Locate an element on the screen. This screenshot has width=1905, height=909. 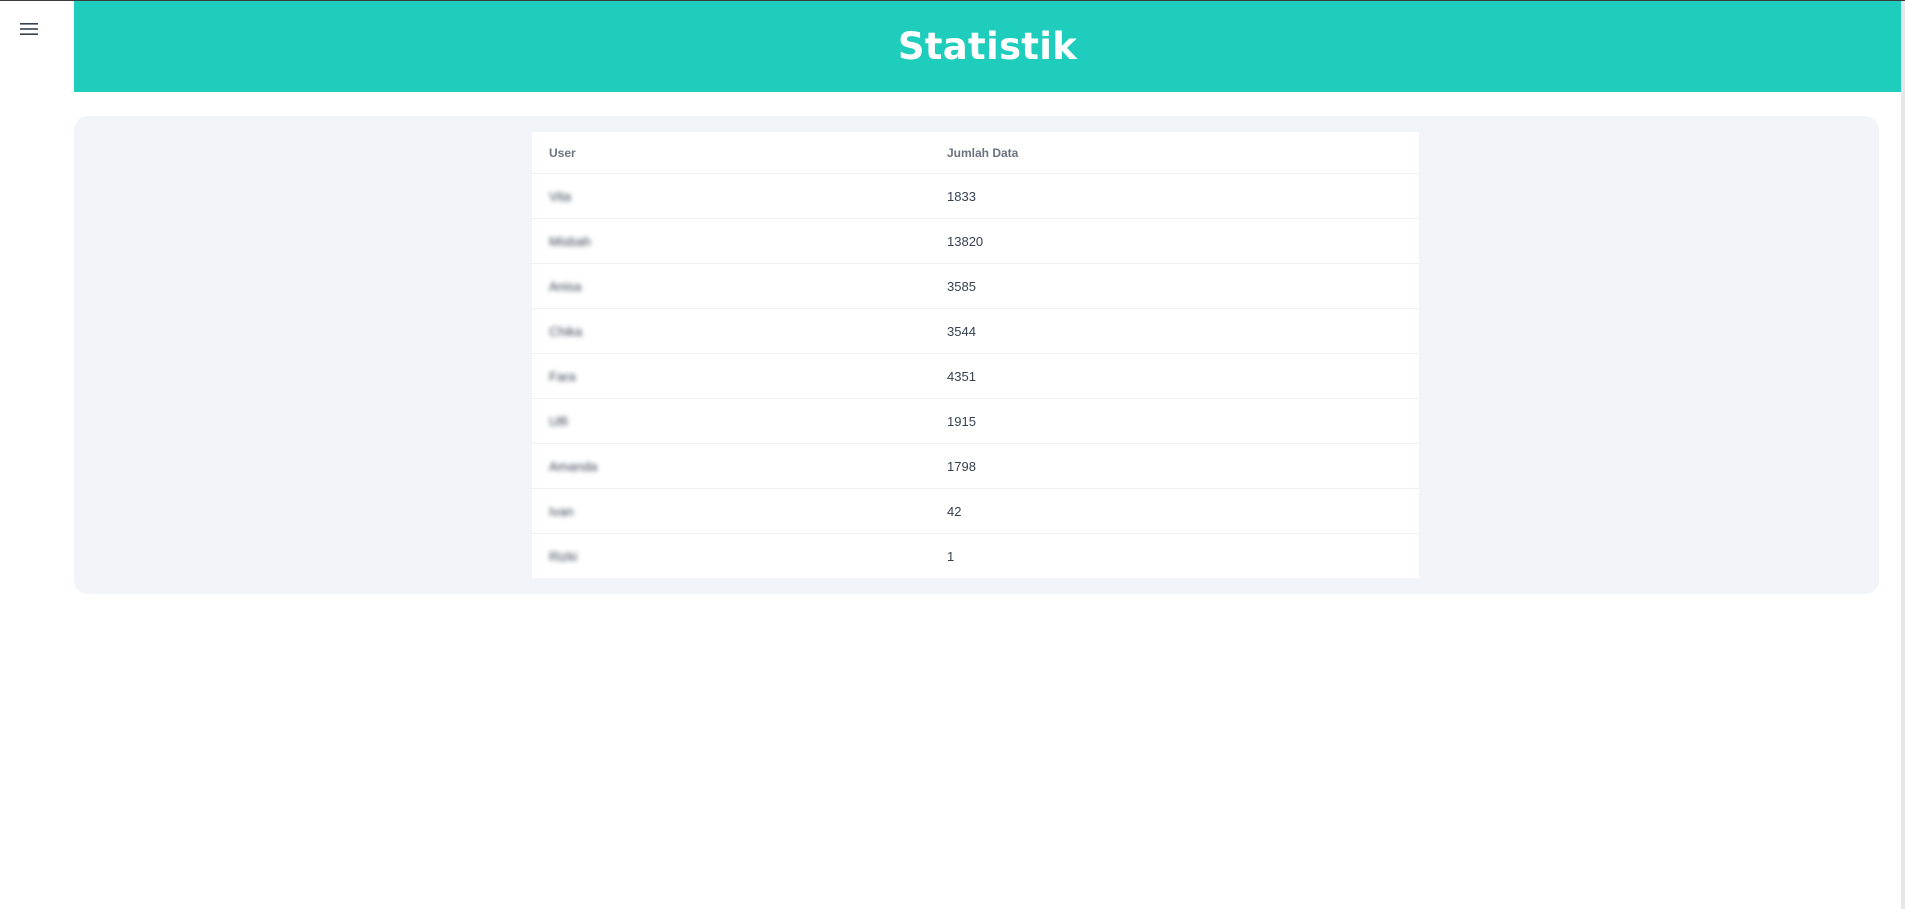
table-row: Vita 1833 is located at coordinates (975, 196).